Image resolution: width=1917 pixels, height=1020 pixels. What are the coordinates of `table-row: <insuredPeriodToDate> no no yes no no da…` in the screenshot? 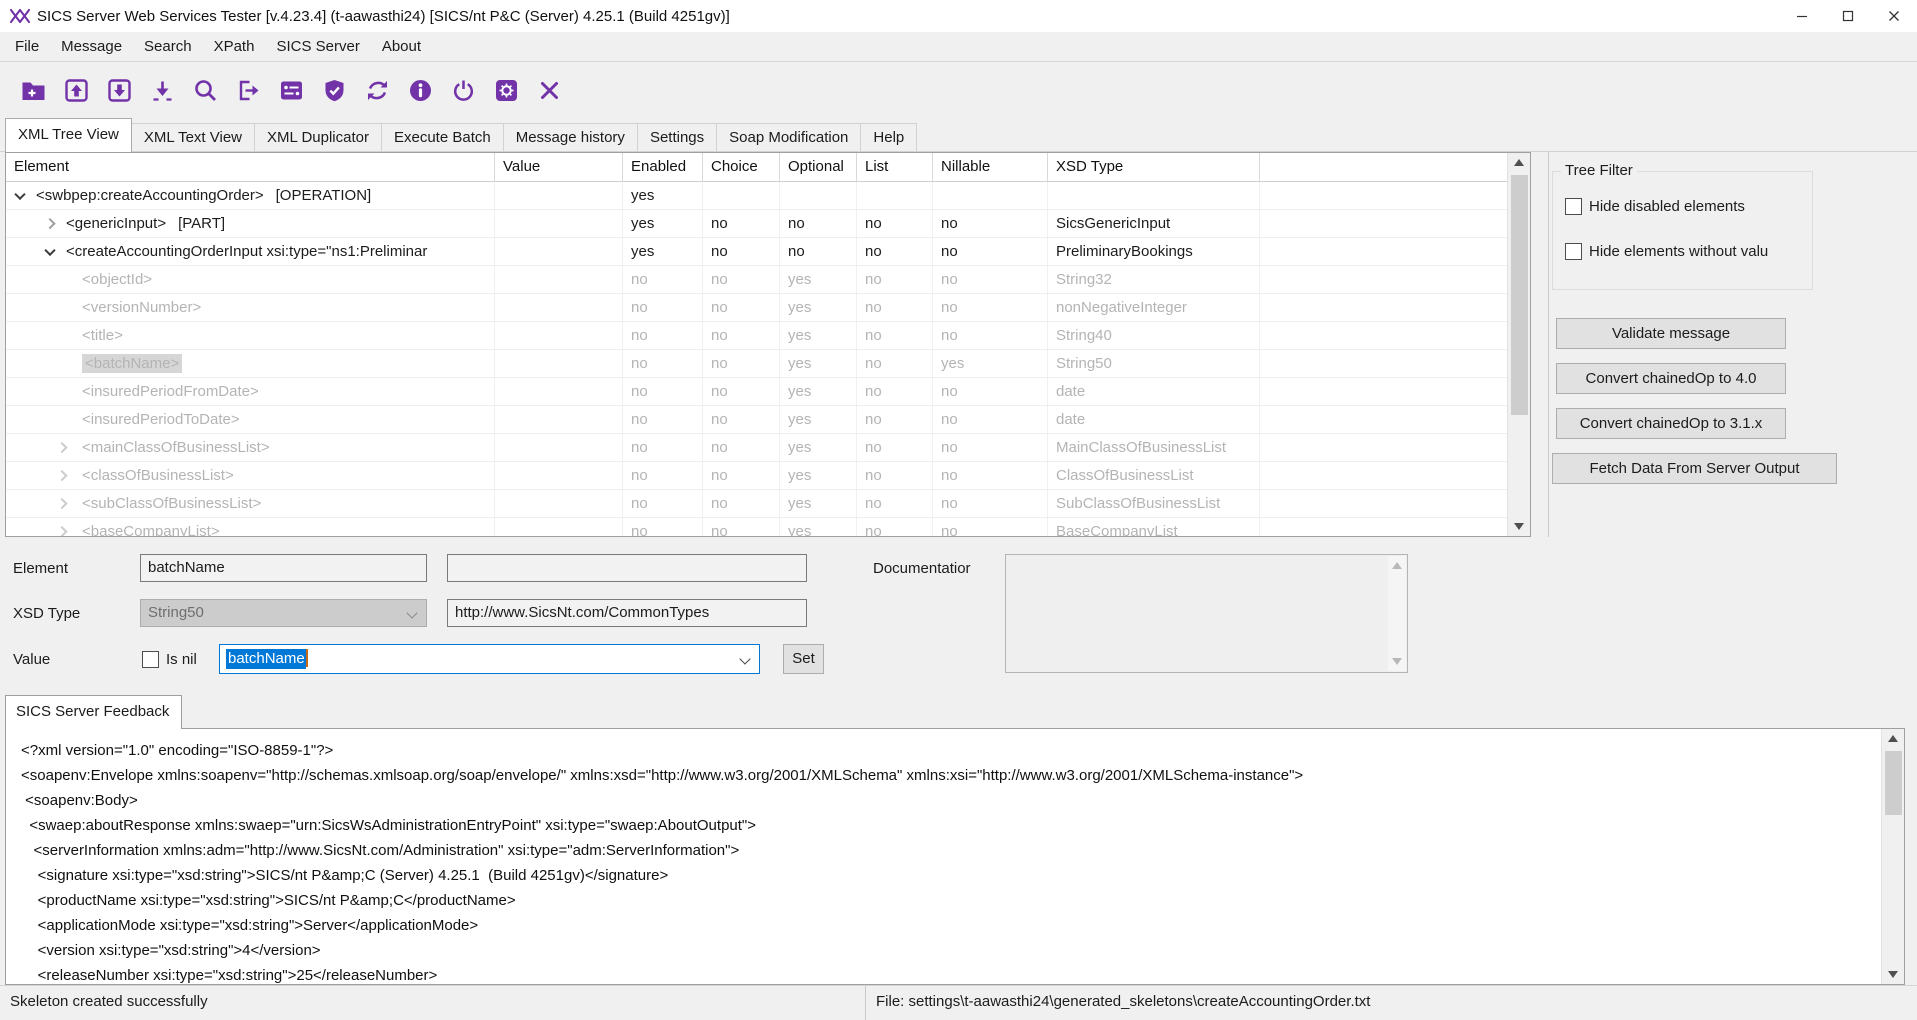 It's located at (768, 420).